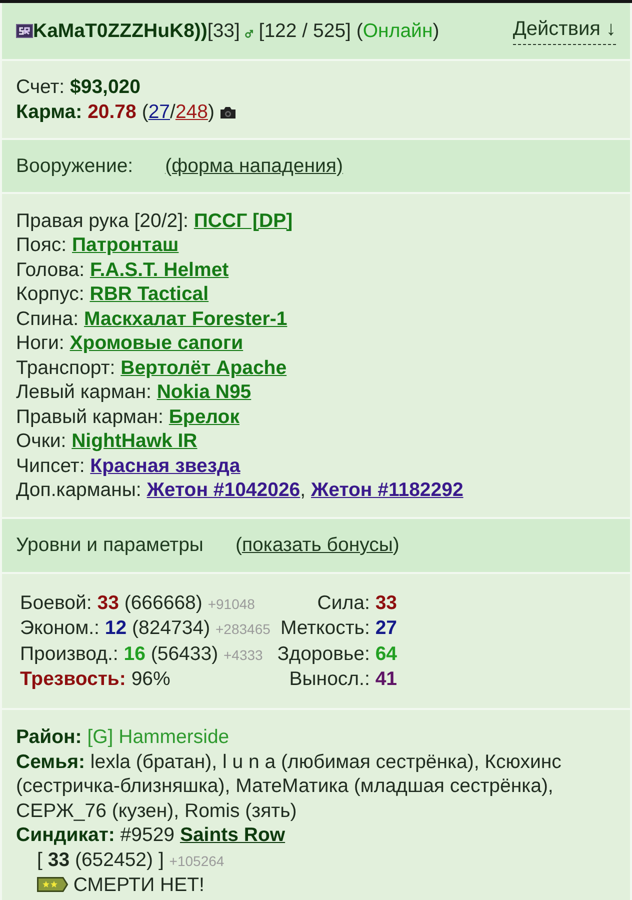 The image size is (632, 900). I want to click on online-status: Онлайн, so click(397, 31).